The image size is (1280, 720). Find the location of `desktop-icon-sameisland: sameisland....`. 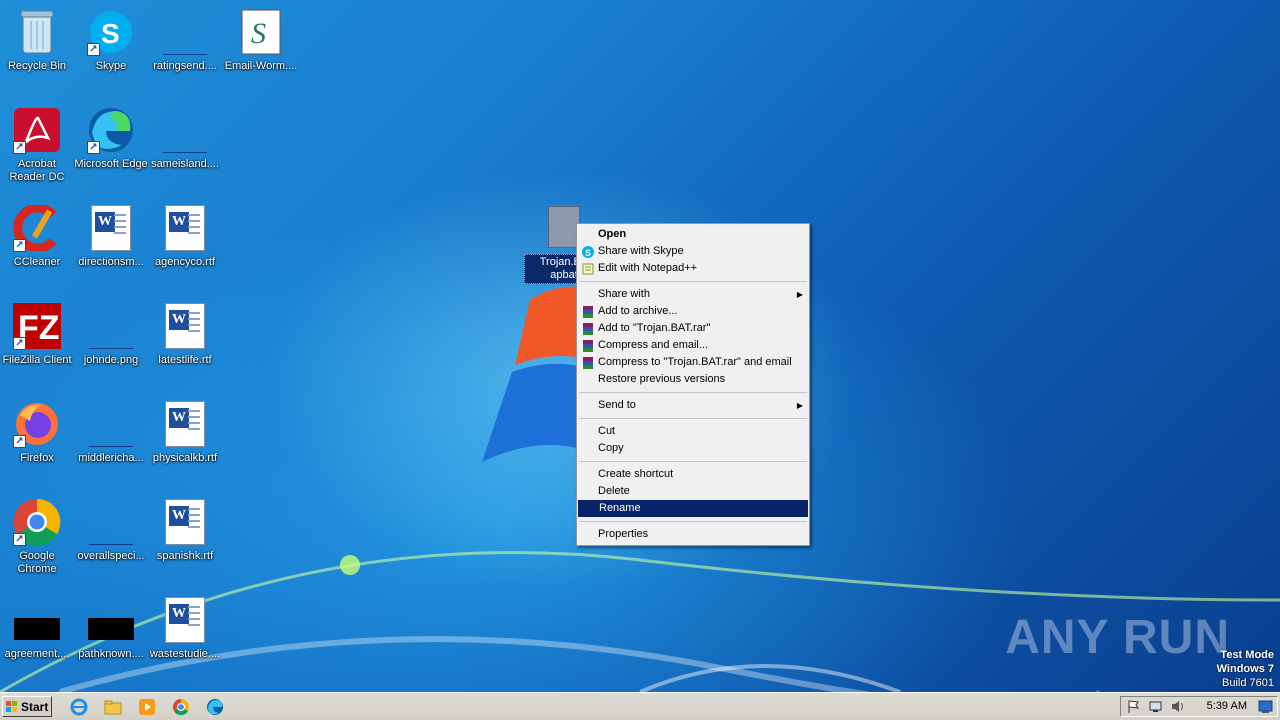

desktop-icon-sameisland: sameisland.... is located at coordinates (185, 138).